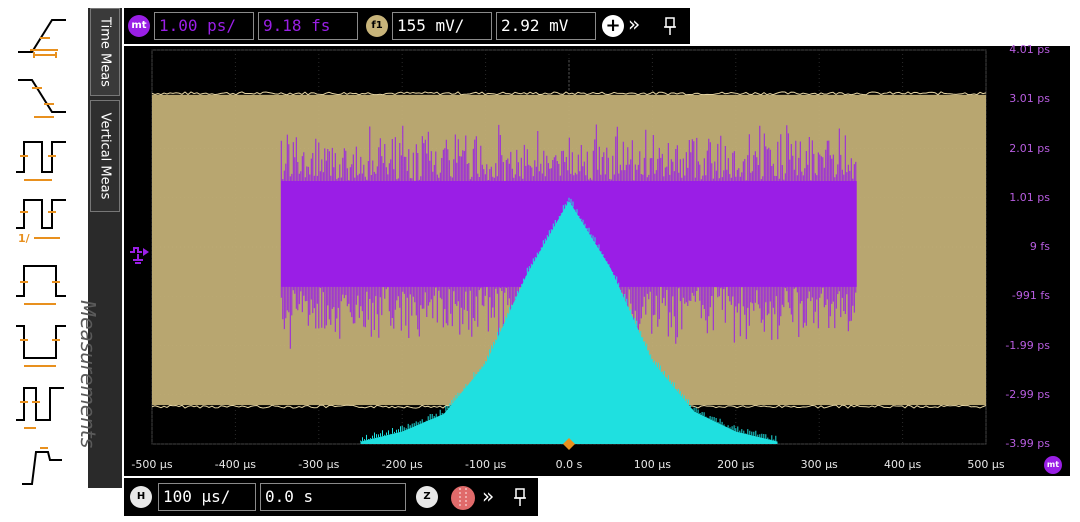 This screenshot has width=1080, height=522. What do you see at coordinates (819, 464) in the screenshot?
I see `x-tick-label: 300 µs` at bounding box center [819, 464].